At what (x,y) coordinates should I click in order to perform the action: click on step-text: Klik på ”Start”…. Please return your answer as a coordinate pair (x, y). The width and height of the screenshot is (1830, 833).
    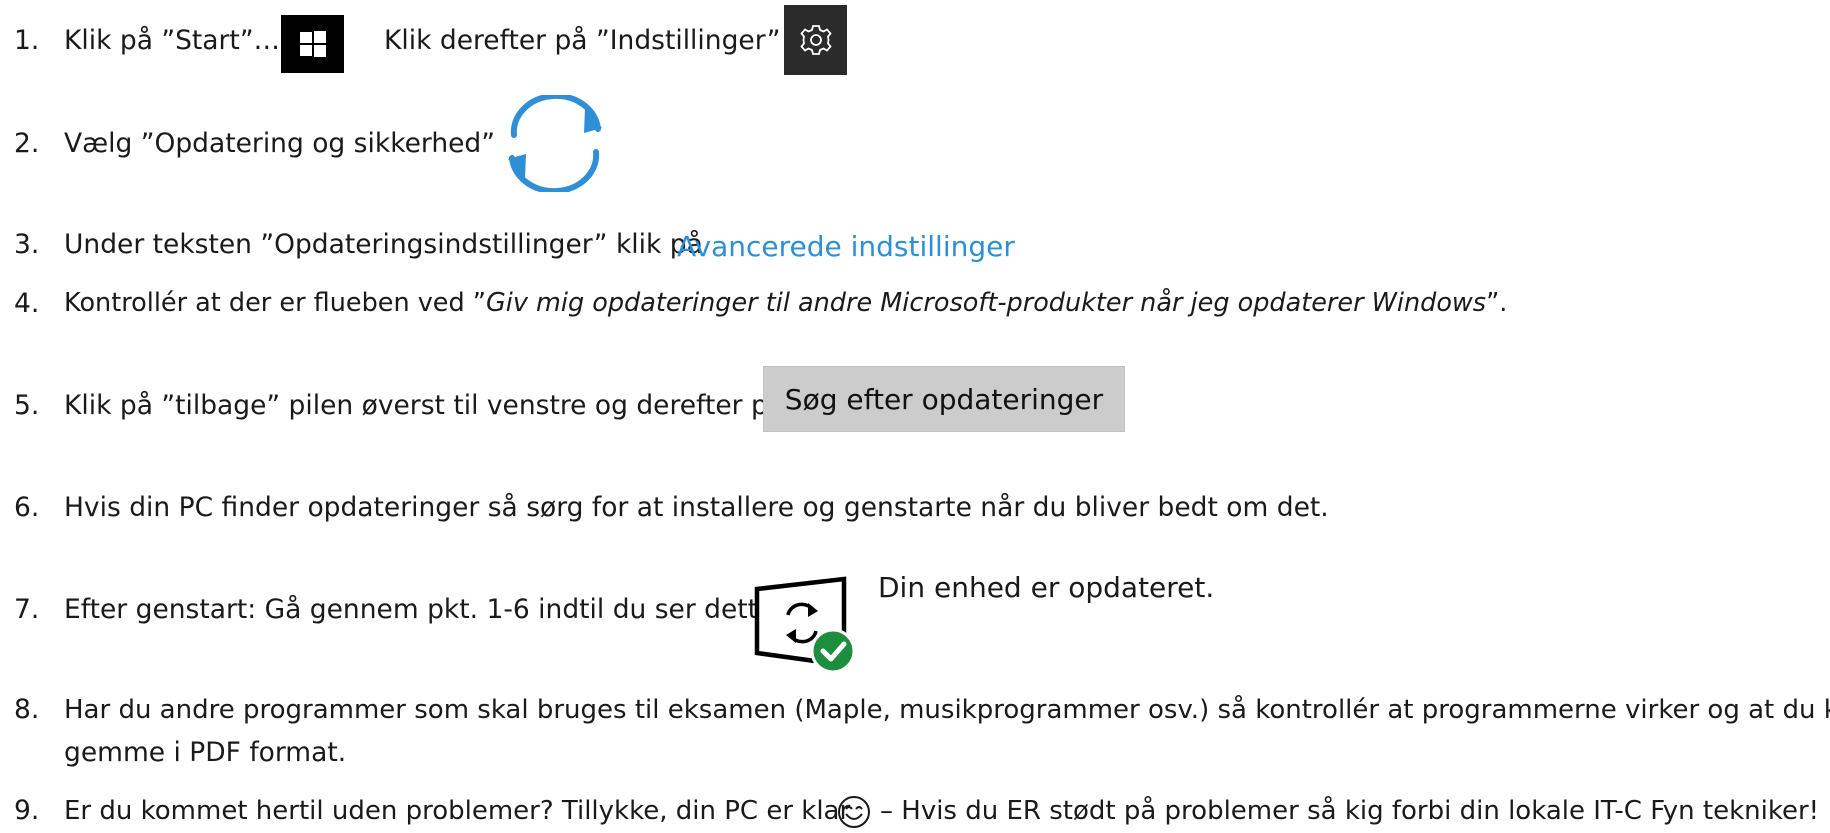
    Looking at the image, I should click on (172, 40).